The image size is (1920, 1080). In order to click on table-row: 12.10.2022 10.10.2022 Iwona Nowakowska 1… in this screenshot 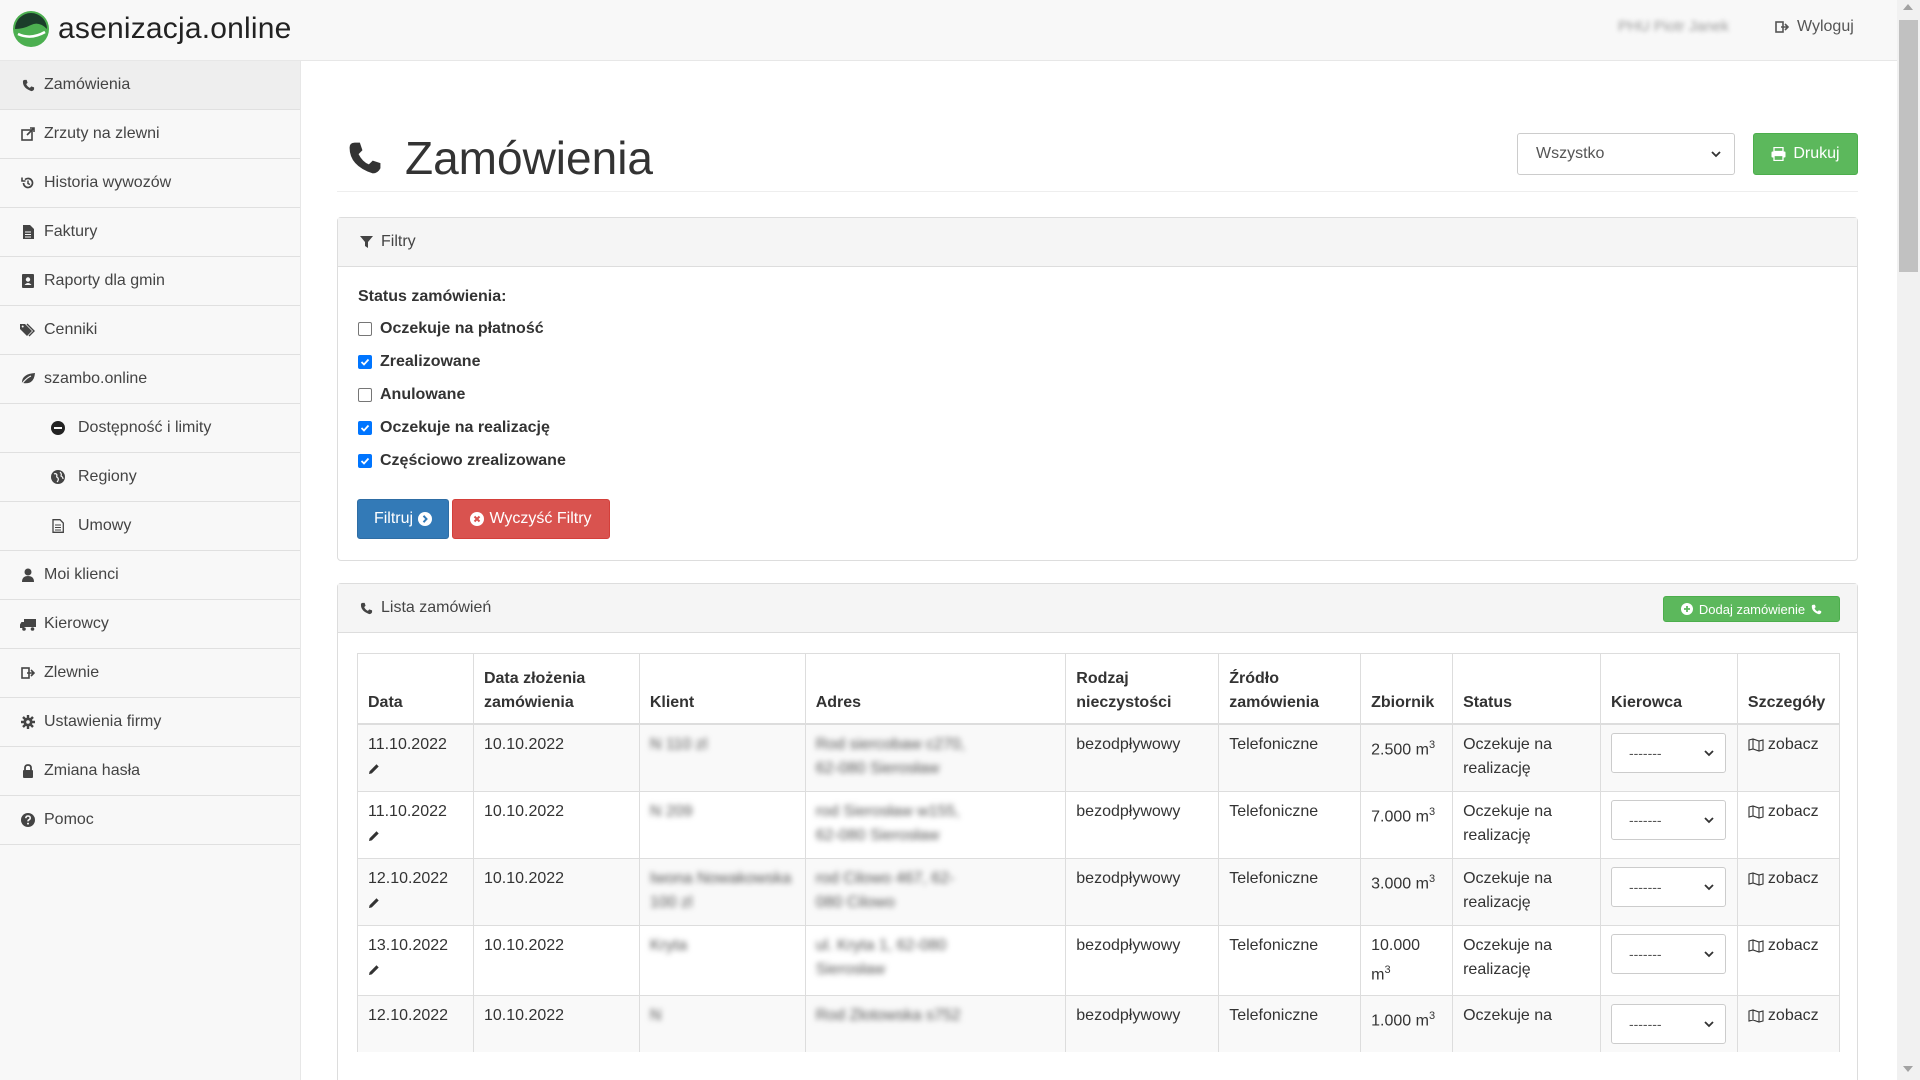, I will do `click(1099, 891)`.